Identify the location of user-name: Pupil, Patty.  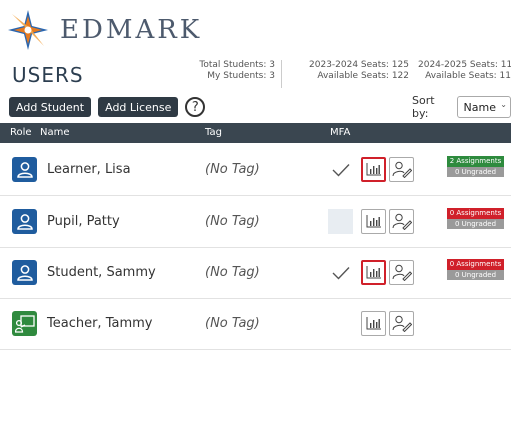
(83, 221).